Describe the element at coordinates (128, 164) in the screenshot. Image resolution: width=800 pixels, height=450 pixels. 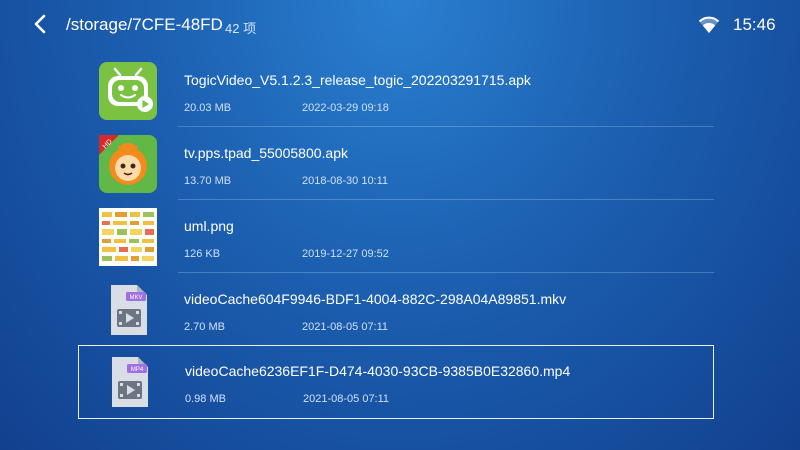
I see `pps-app-icon: HD` at that location.